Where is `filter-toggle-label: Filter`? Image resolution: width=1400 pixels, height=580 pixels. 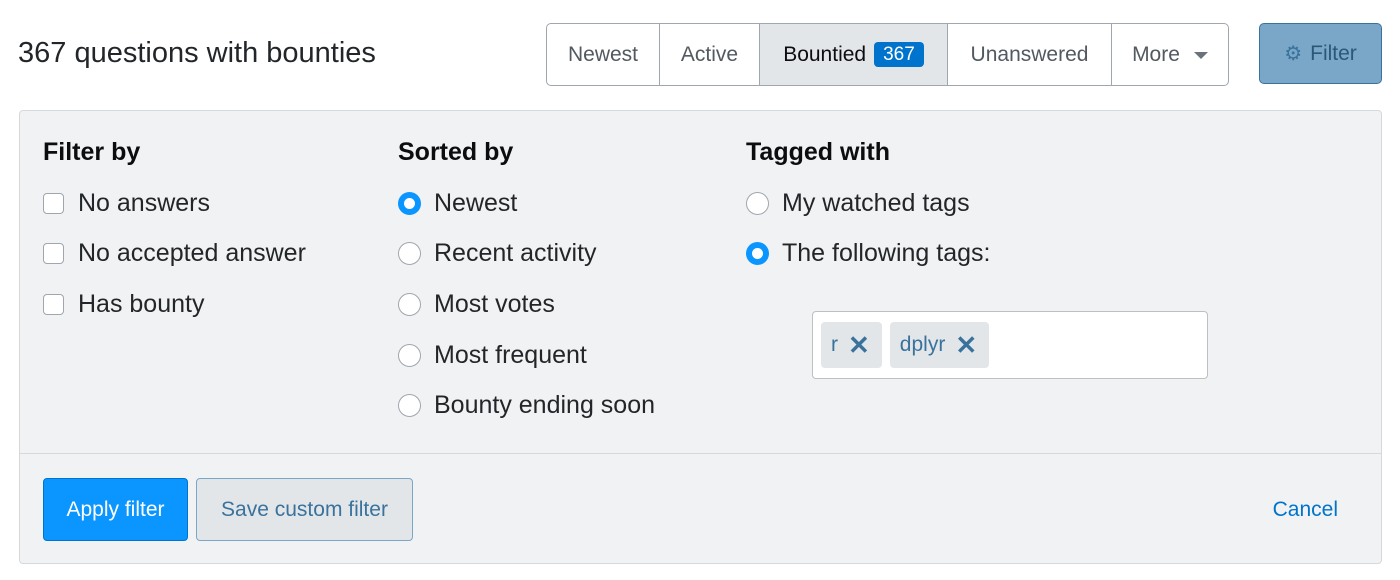 filter-toggle-label: Filter is located at coordinates (1333, 53).